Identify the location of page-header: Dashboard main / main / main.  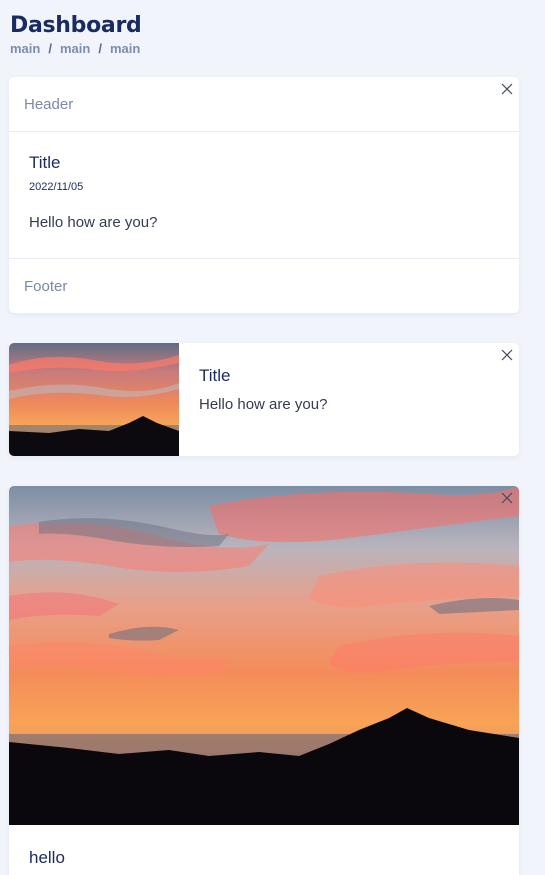
(76, 35).